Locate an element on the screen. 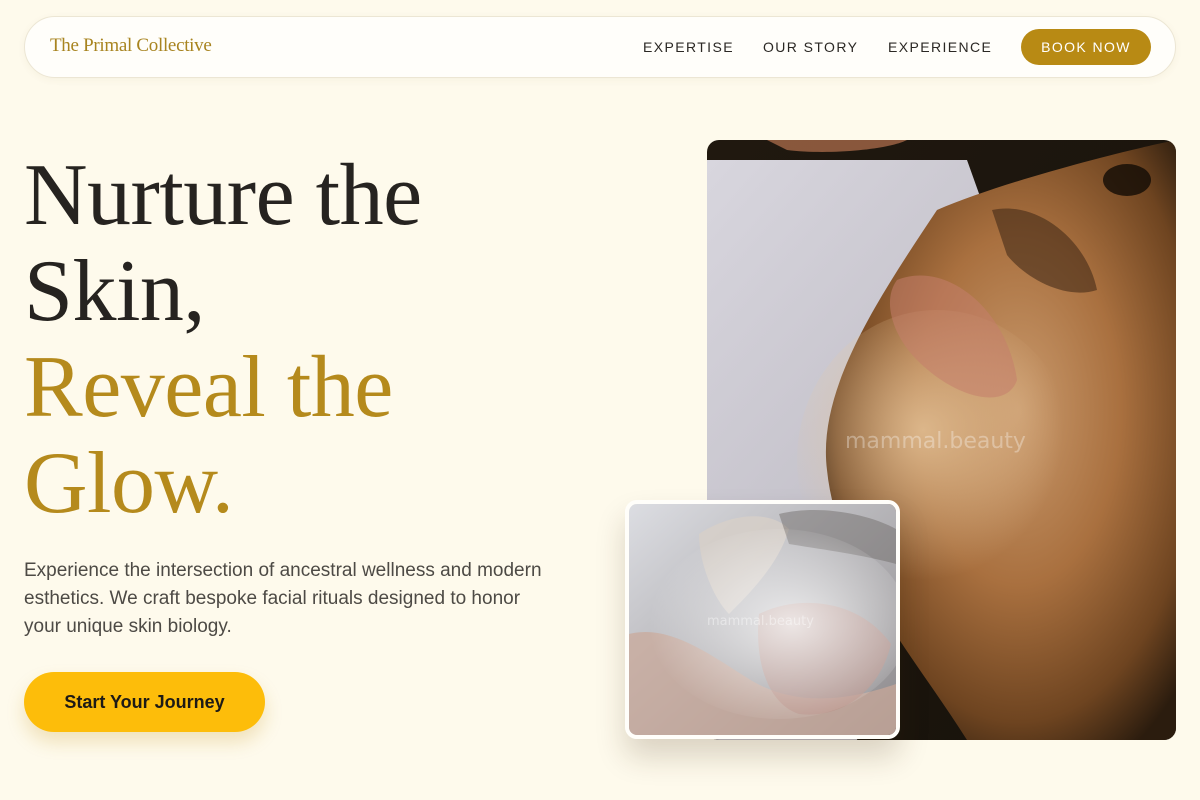  main-photo-watermark: mammal.beauty is located at coordinates (935, 441).